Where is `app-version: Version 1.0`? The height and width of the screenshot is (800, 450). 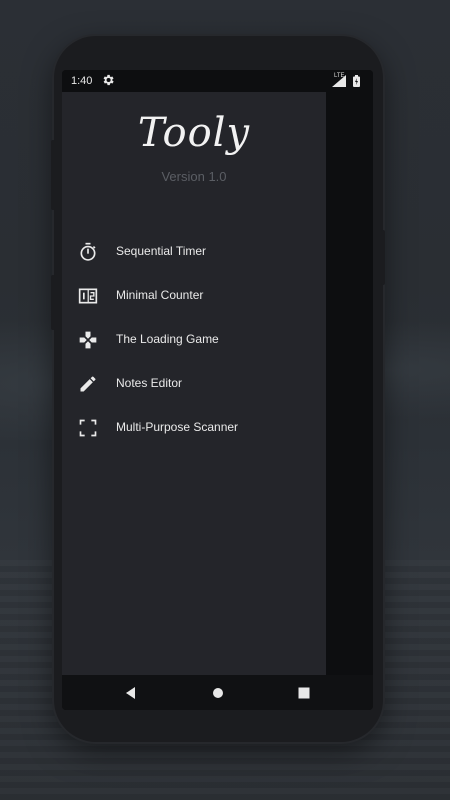 app-version: Version 1.0 is located at coordinates (194, 176).